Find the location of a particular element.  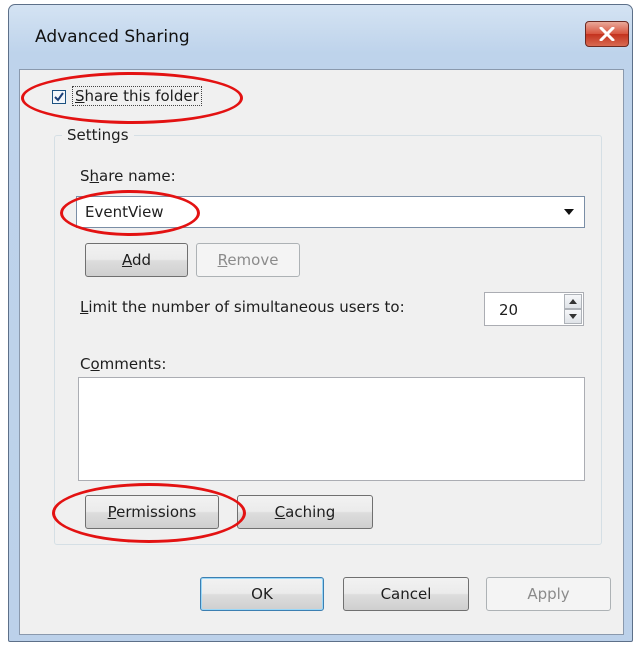

close-icon is located at coordinates (607, 34).